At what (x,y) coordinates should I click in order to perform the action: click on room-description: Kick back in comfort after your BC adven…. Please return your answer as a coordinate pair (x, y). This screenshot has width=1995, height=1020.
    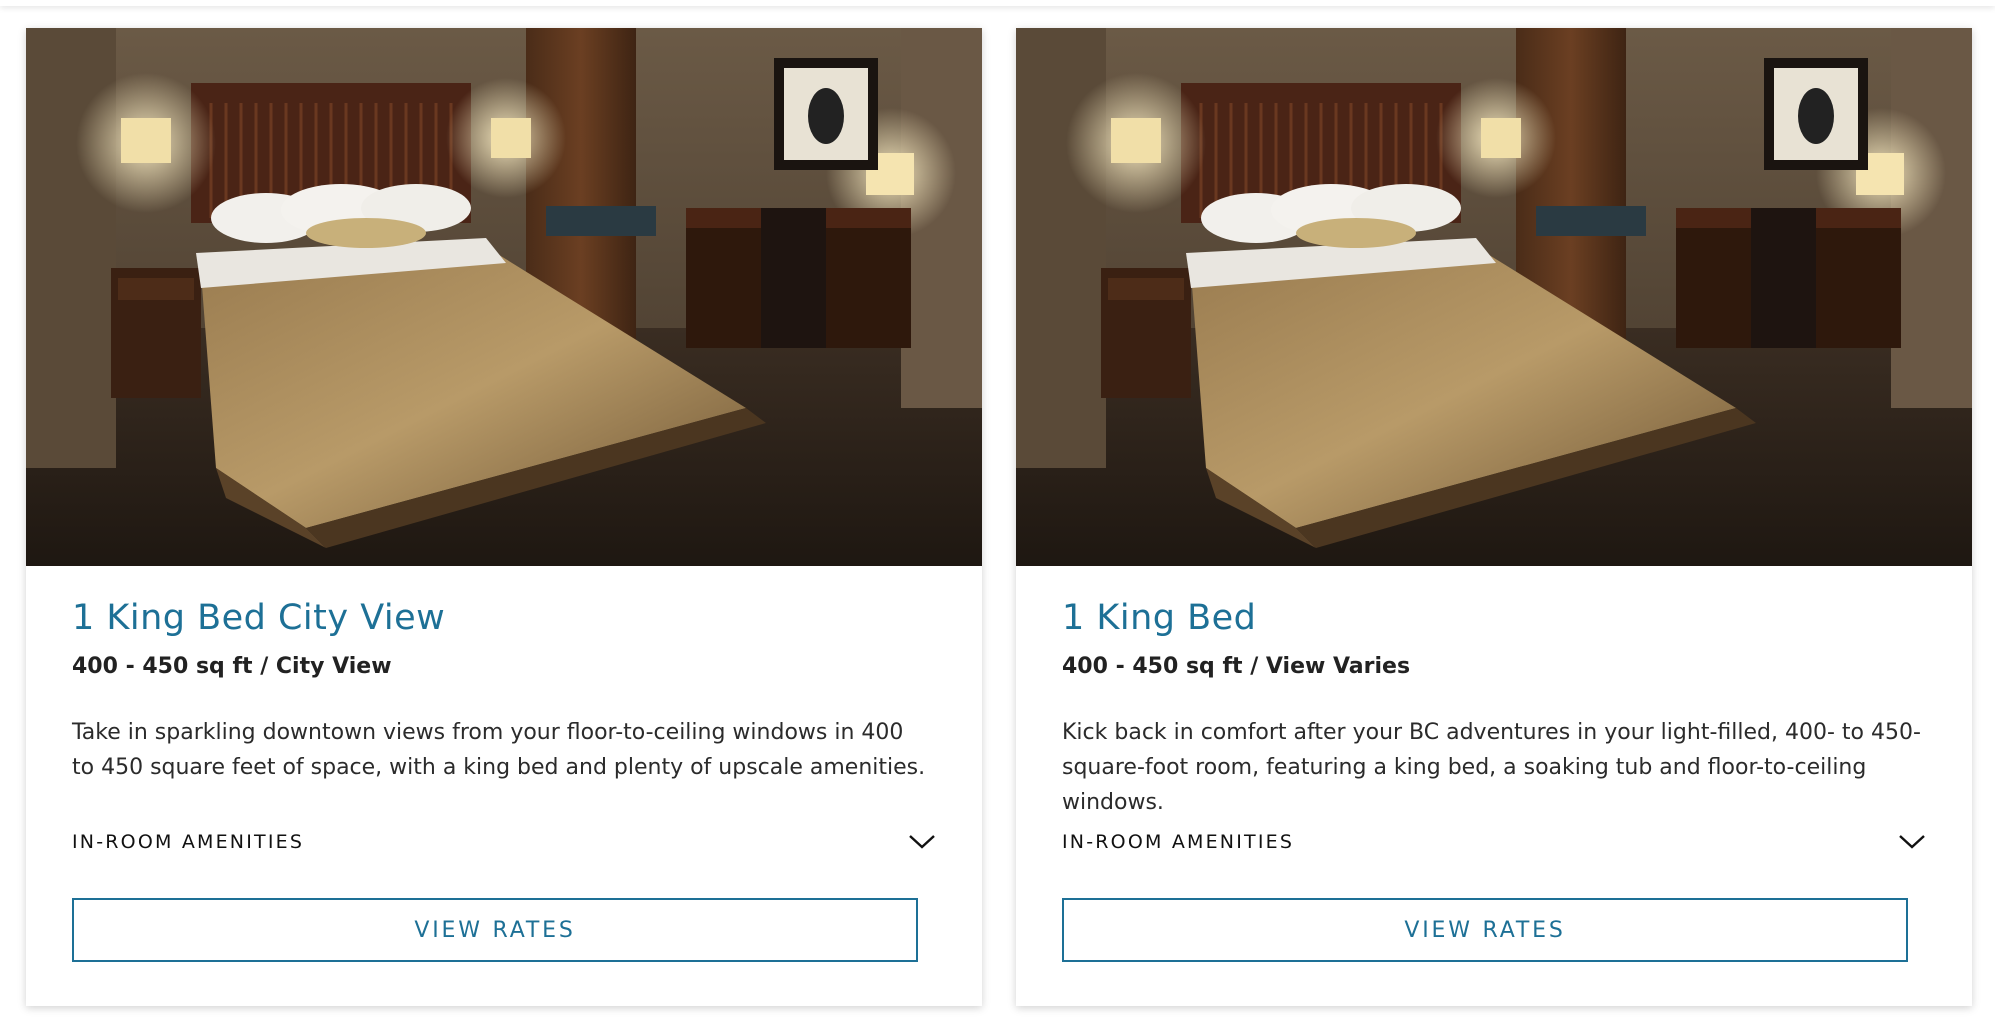
    Looking at the image, I should click on (1491, 767).